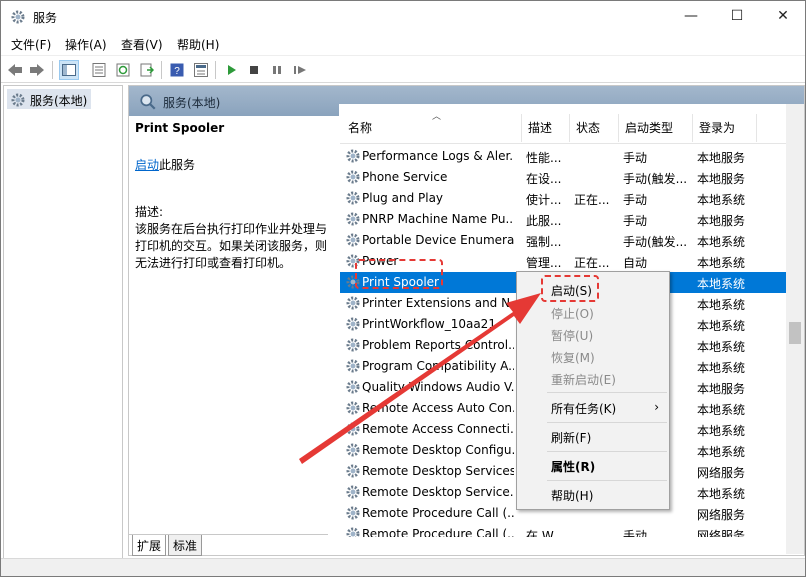  Describe the element at coordinates (123, 70) in the screenshot. I see `refresh-icon` at that location.